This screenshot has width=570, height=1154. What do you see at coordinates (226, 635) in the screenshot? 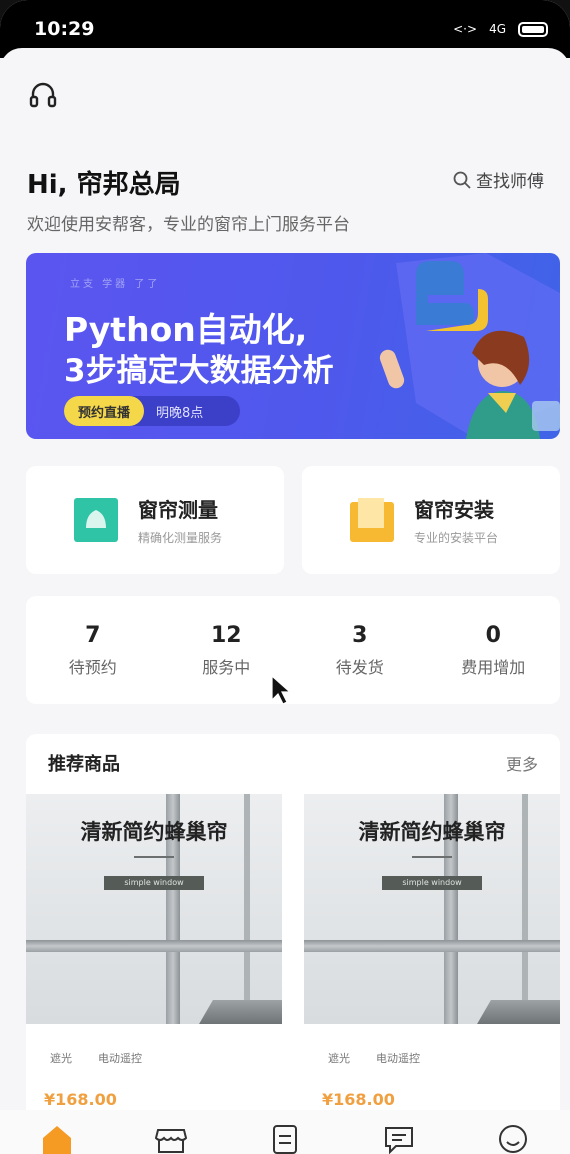
I see `stat-value: 12` at bounding box center [226, 635].